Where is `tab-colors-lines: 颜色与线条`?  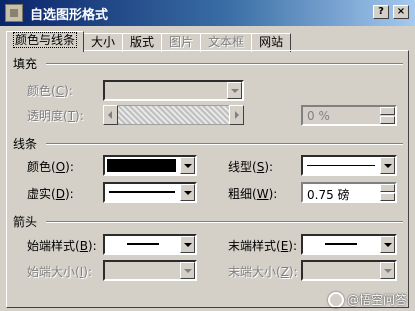 tab-colors-lines: 颜色与线条 is located at coordinates (45, 41).